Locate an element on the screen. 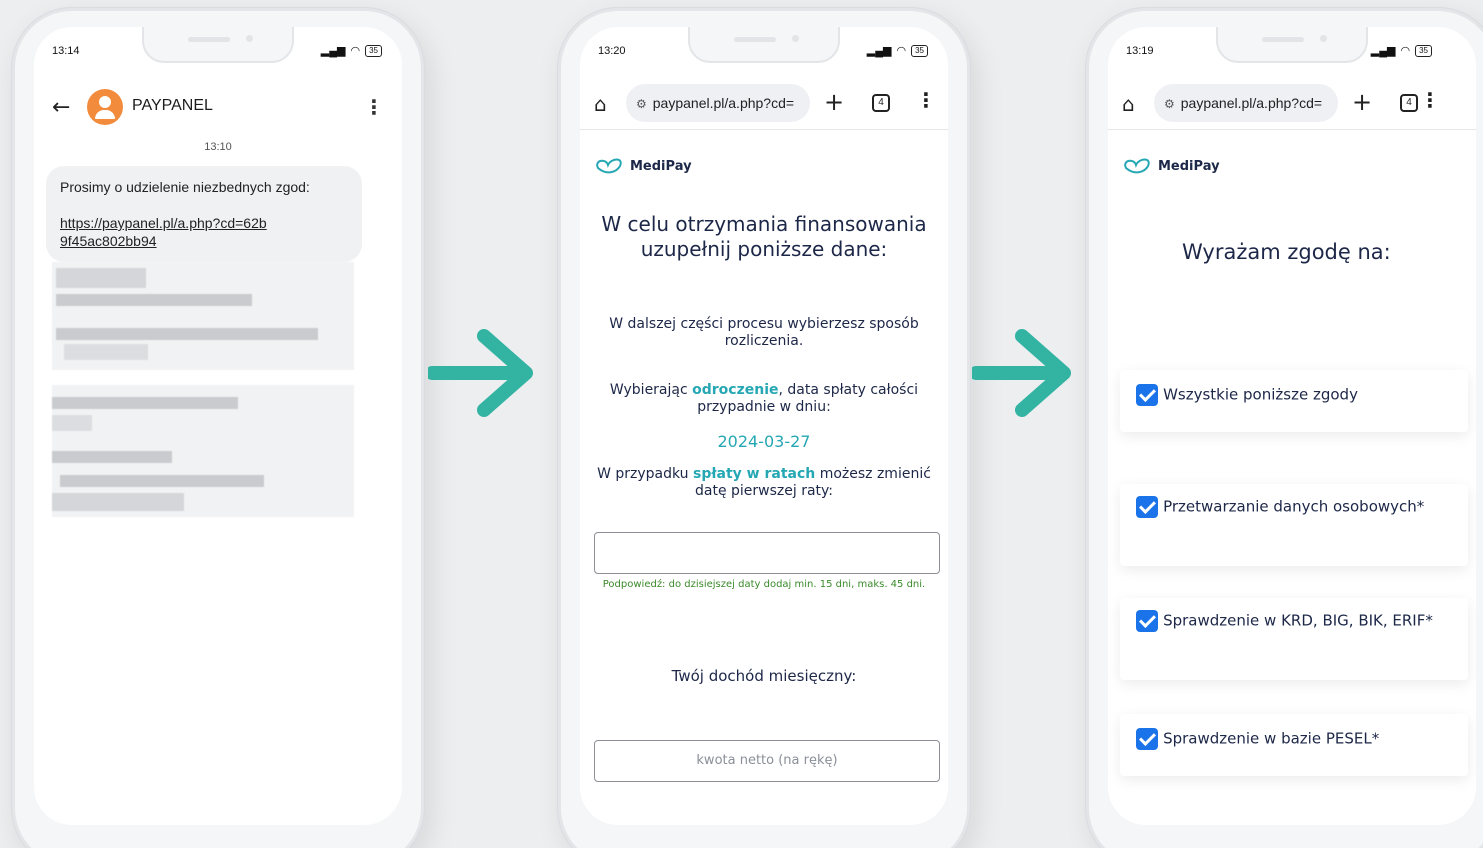  repayment-date: 2024-03-27 is located at coordinates (764, 441).